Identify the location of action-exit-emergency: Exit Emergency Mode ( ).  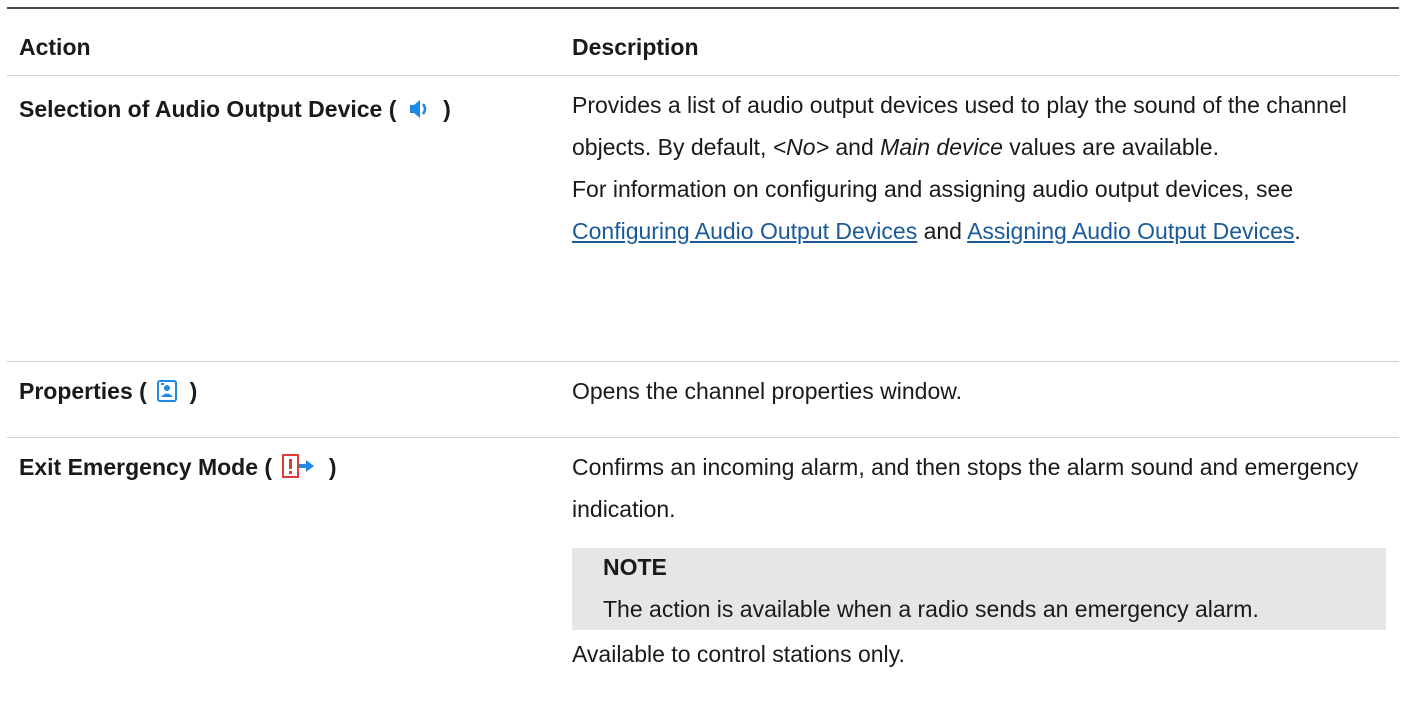
(289, 468).